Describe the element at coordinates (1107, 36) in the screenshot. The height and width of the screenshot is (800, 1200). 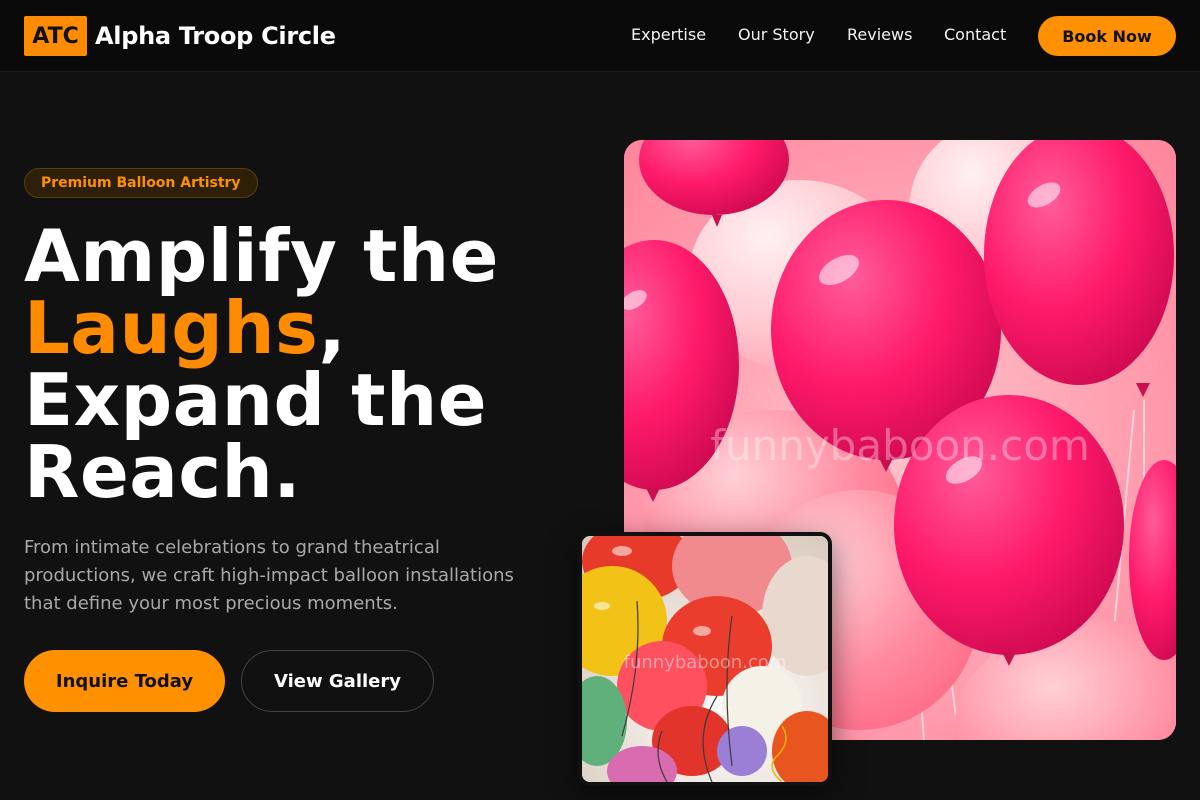
I see `book-now-button: Book Now` at that location.